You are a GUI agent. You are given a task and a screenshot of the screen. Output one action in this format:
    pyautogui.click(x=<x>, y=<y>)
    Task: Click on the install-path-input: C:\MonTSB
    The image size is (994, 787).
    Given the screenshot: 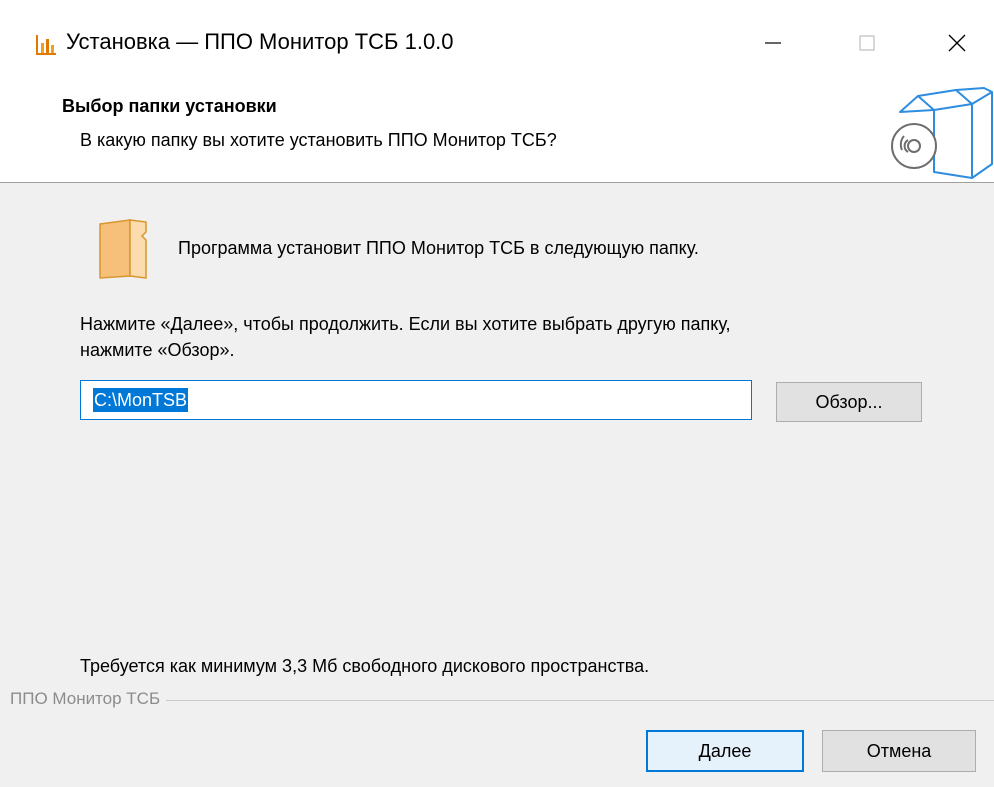 What is the action you would take?
    pyautogui.click(x=416, y=400)
    